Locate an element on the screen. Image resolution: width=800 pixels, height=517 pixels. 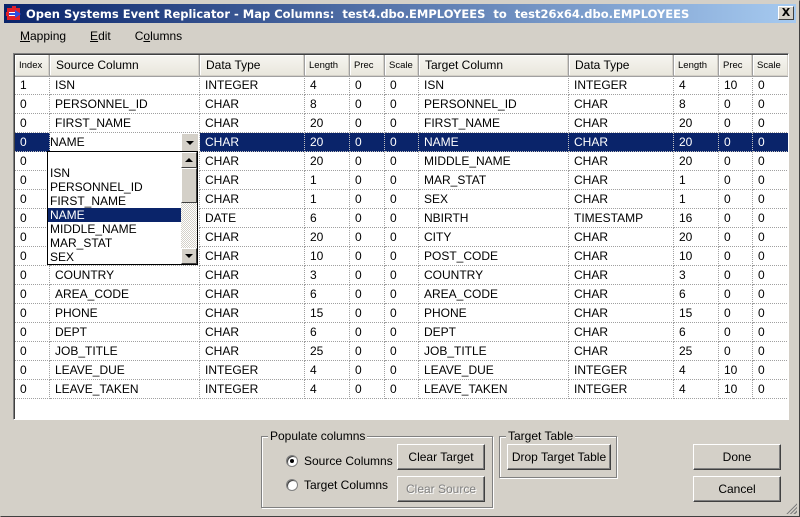
cell-source-column: ISN is located at coordinates (125, 85).